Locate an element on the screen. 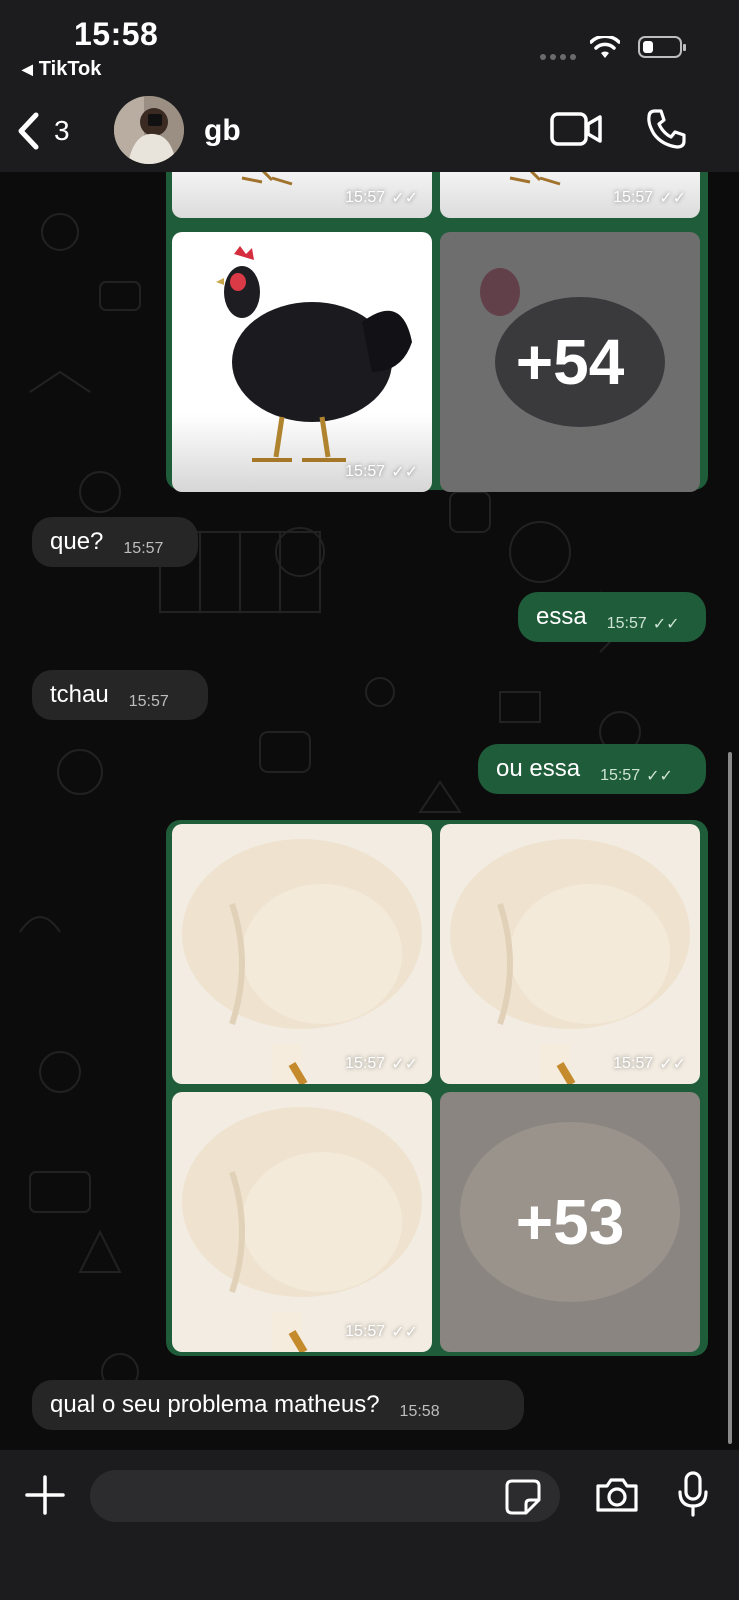 The image size is (739, 1600). chat-header: 3 gb is located at coordinates (369, 134).